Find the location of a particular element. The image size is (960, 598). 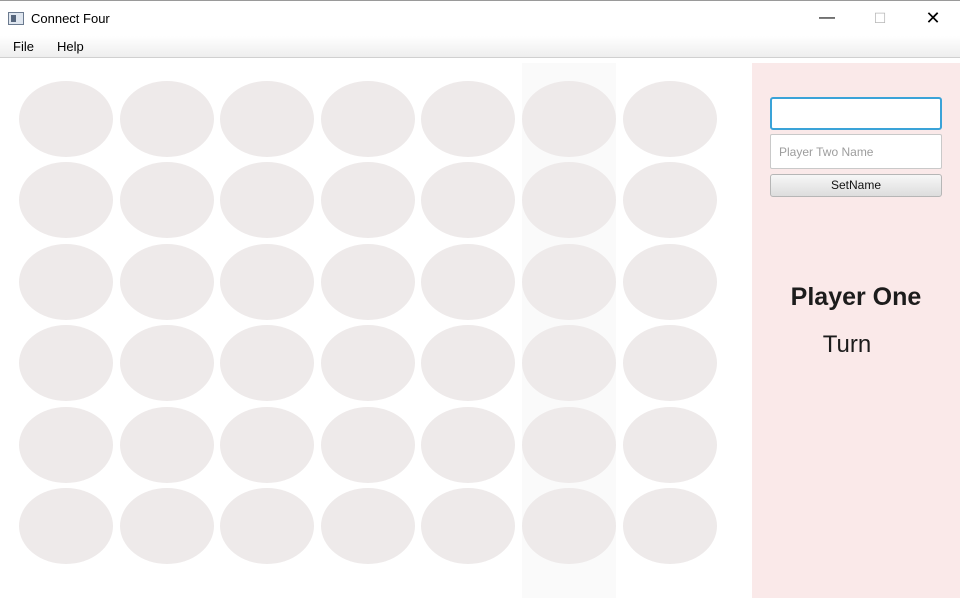

menu-help: Help is located at coordinates (70, 46).